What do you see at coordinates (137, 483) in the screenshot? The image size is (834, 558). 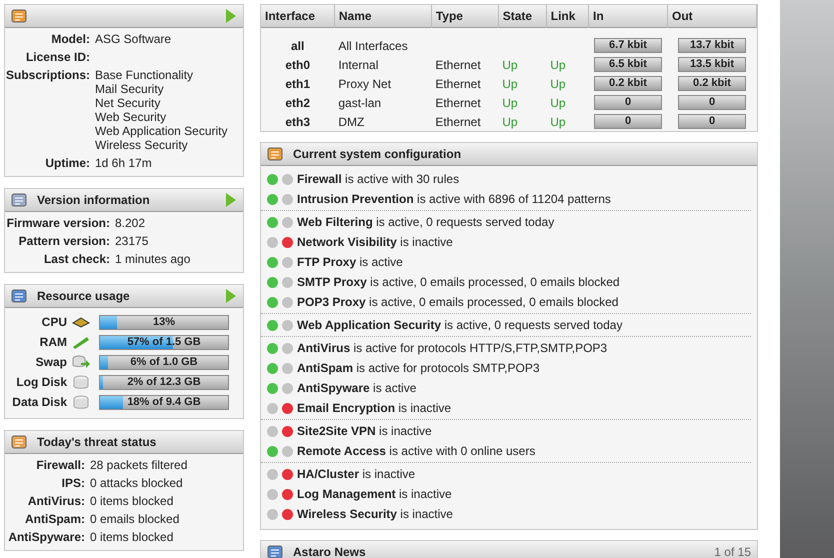 I see `field-value: 0 attacks blocked` at bounding box center [137, 483].